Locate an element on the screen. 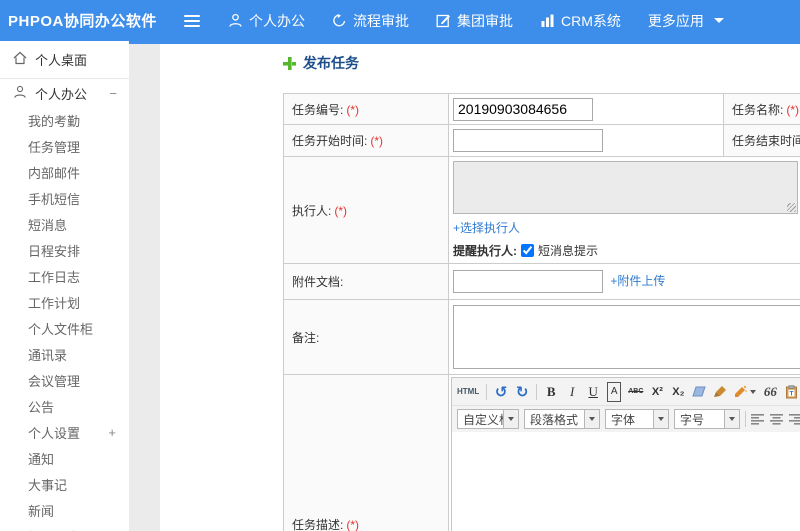 This screenshot has height=531, width=800. sidebar-item-internal-mail: 内部邮件 is located at coordinates (64, 172).